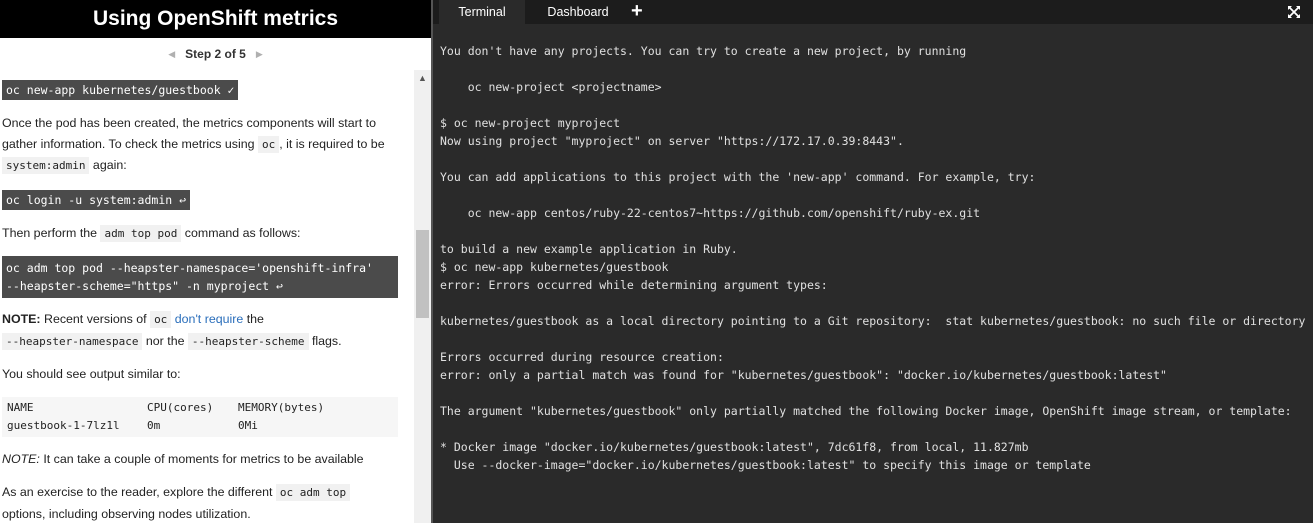 Image resolution: width=1313 pixels, height=523 pixels. Describe the element at coordinates (161, 319) in the screenshot. I see `inline-code-oc-note: oc` at that location.